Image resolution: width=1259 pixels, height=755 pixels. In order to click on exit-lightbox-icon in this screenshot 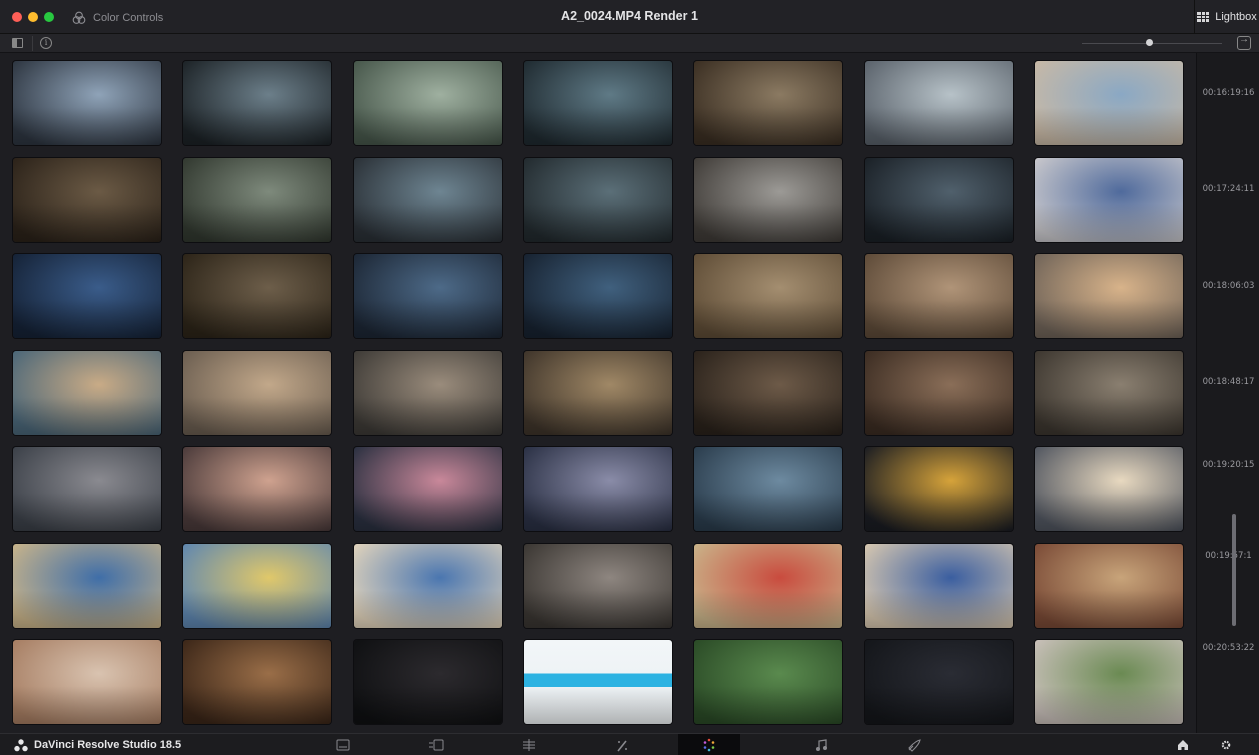, I will do `click(1244, 42)`.